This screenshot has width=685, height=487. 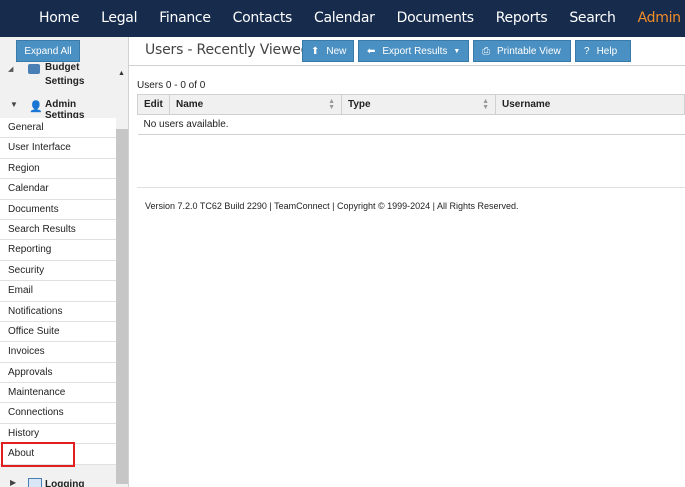 I want to click on dropdown-caret-icon: ▼, so click(x=457, y=51).